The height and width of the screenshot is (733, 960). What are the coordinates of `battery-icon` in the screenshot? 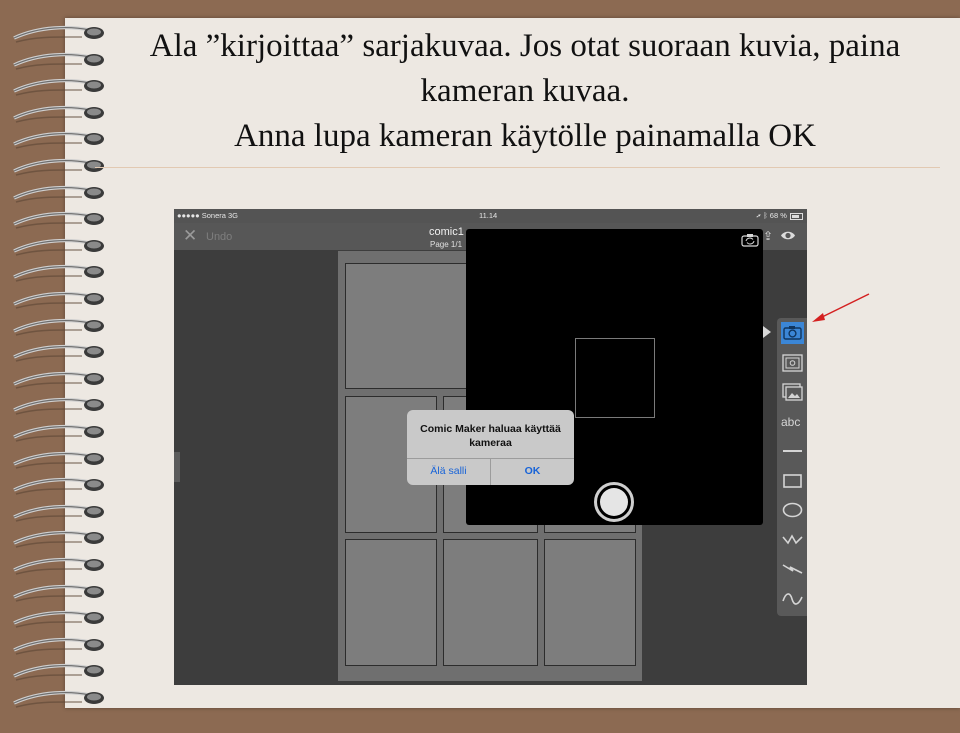 It's located at (796, 216).